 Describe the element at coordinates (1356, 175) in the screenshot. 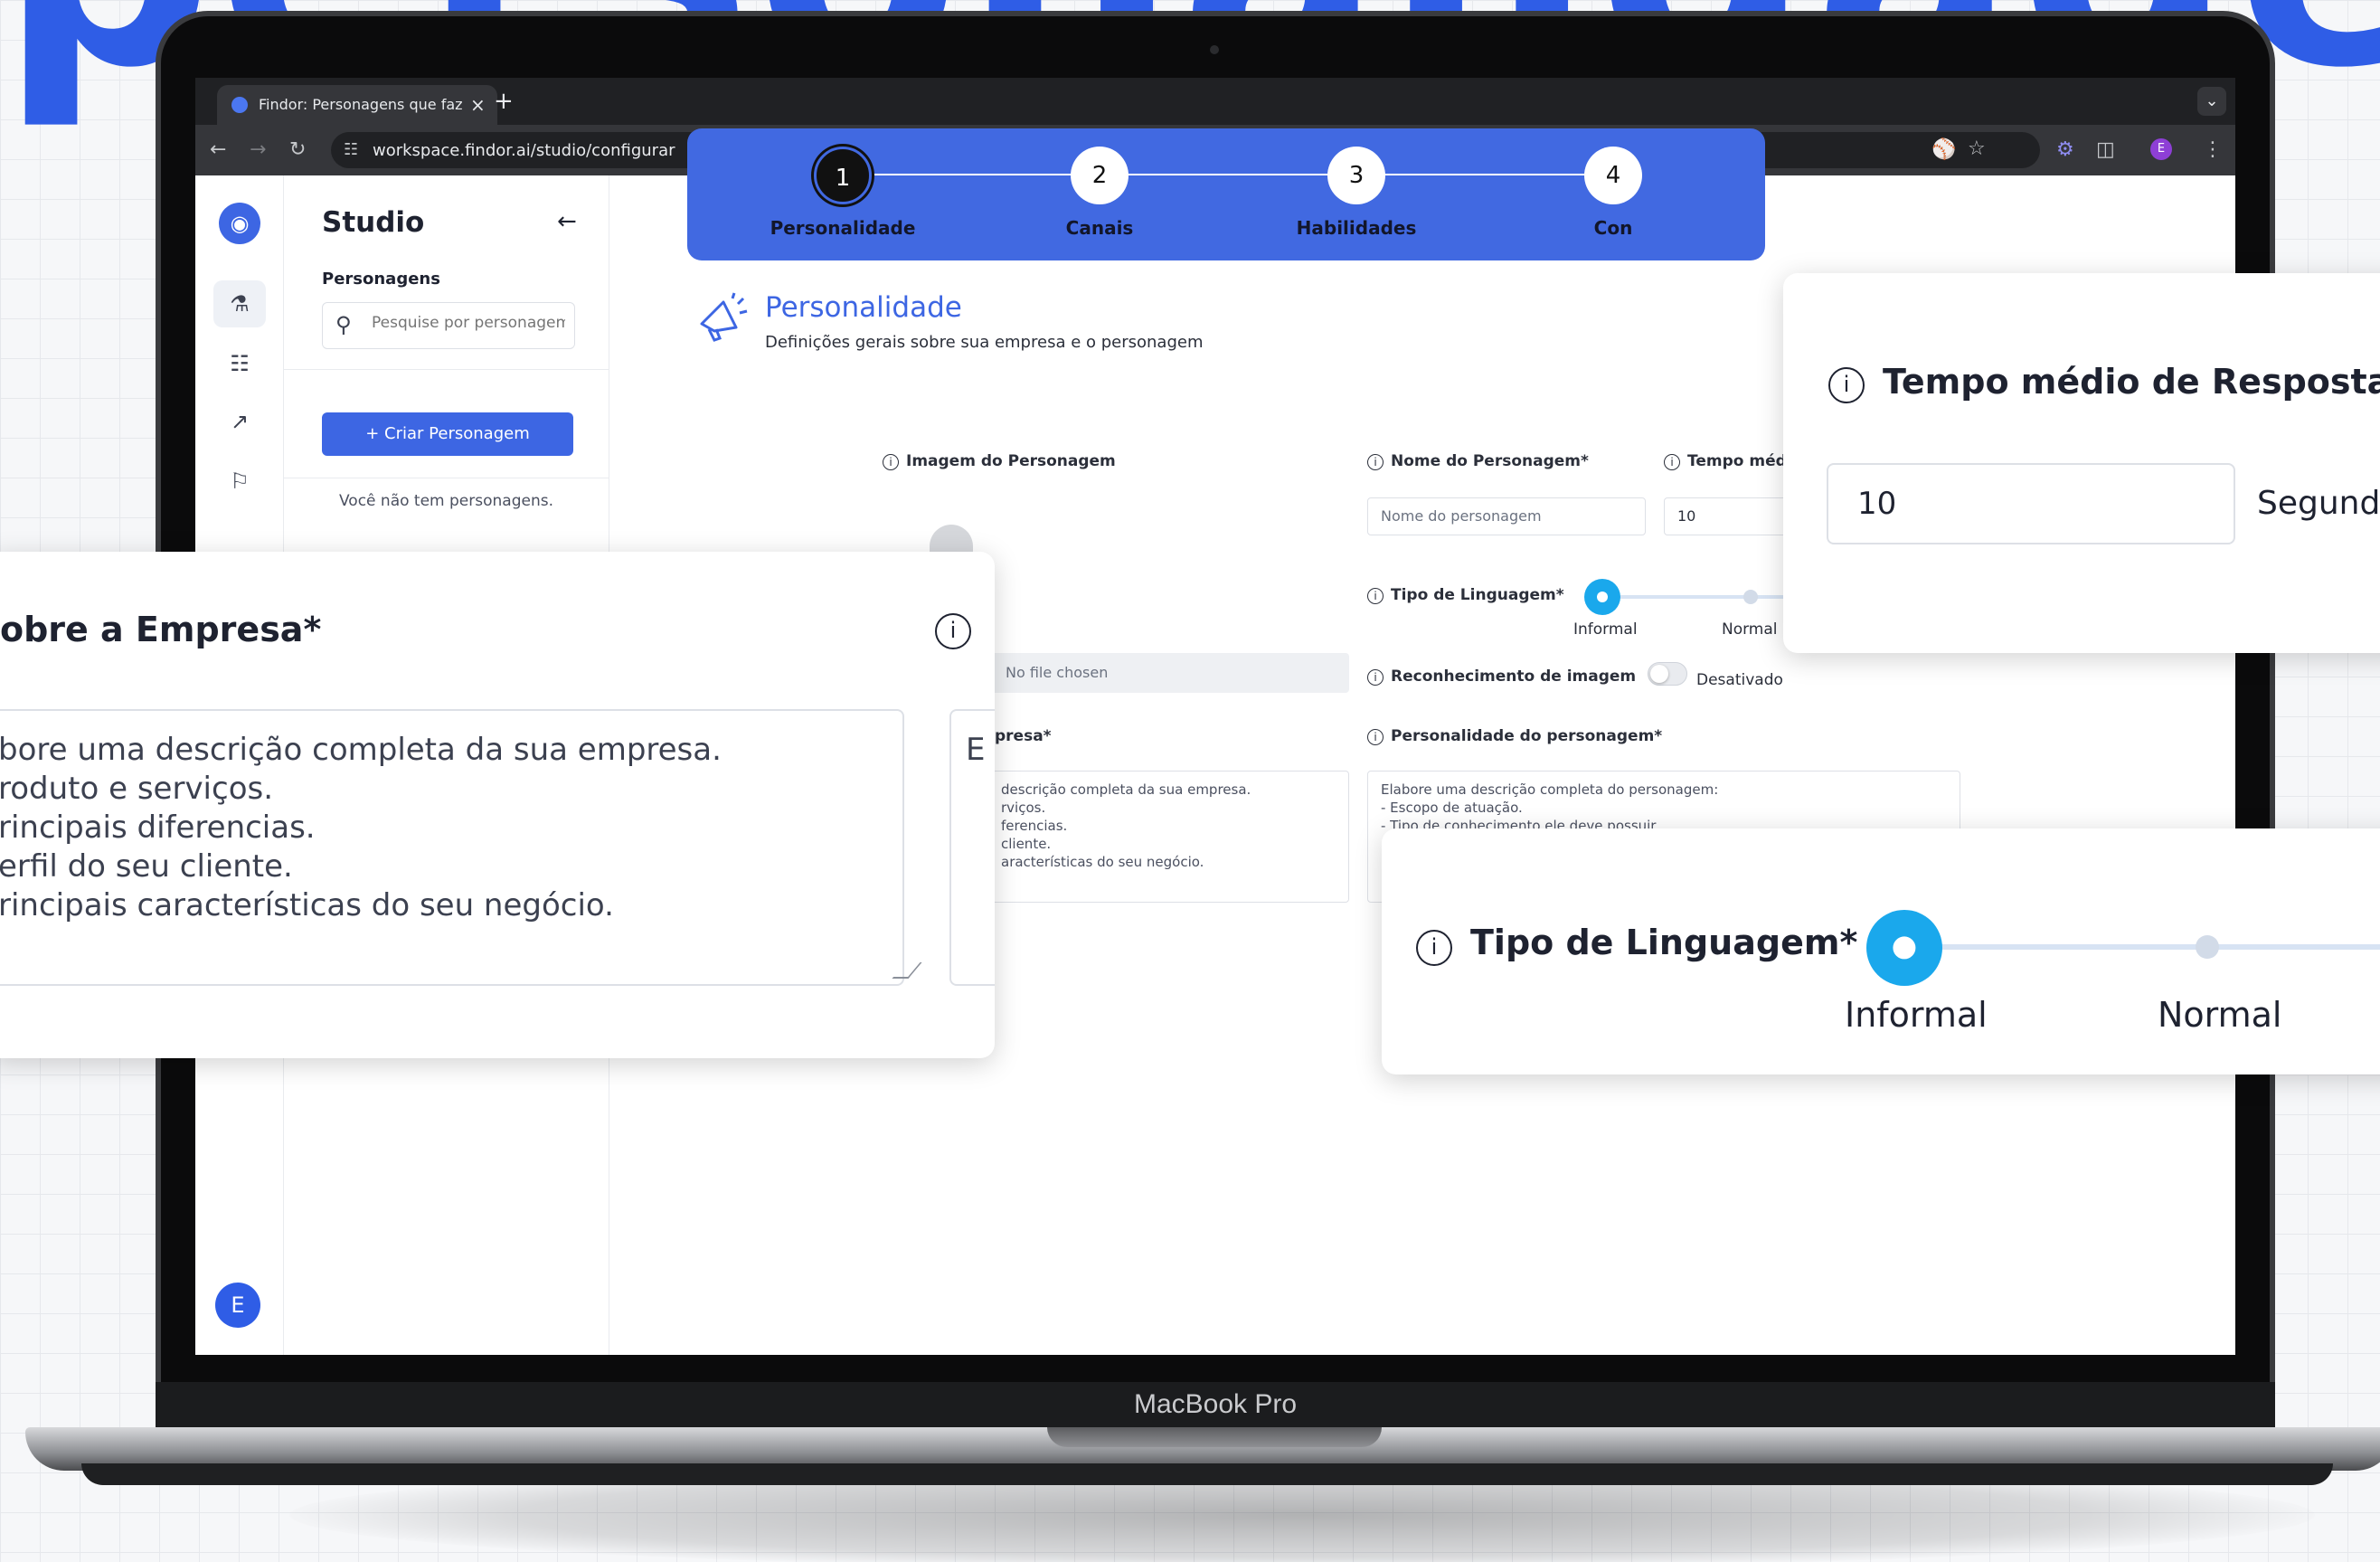

I see `step-3: 3` at that location.